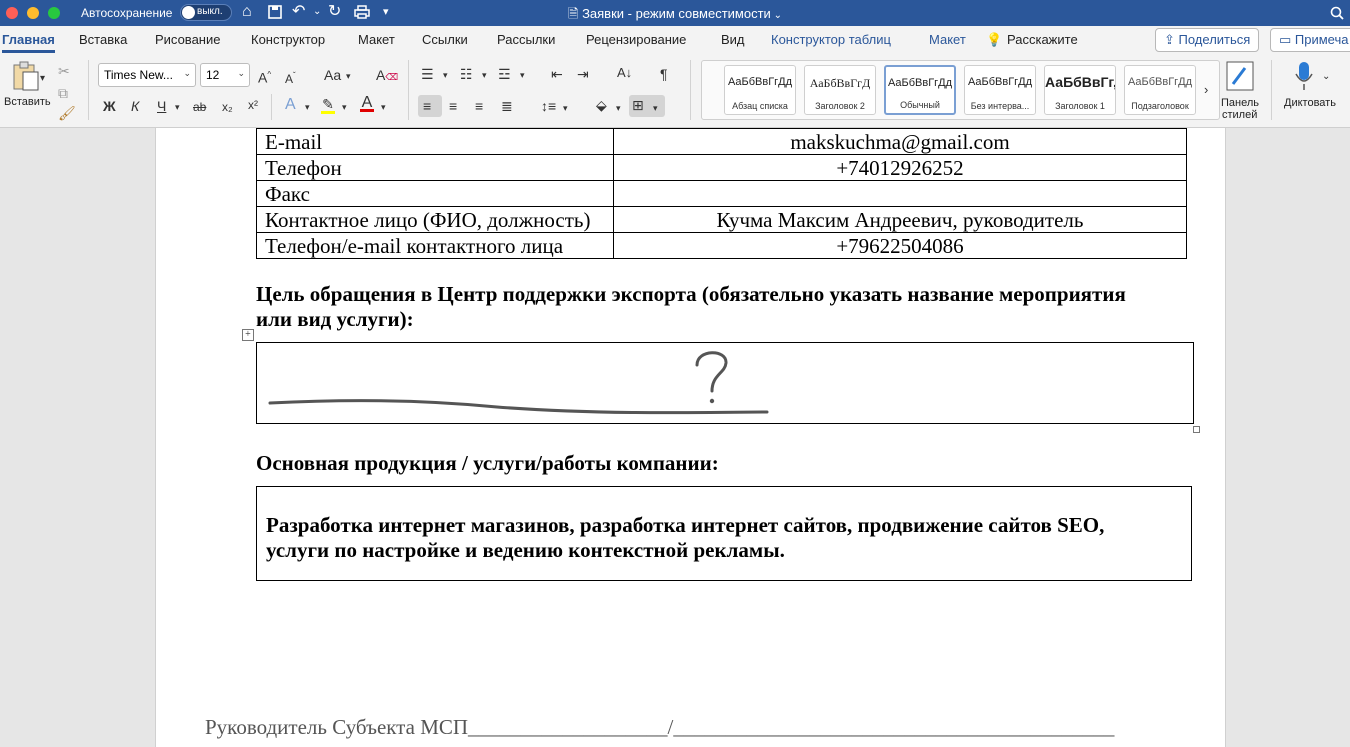  What do you see at coordinates (147, 75) in the screenshot?
I see `font-name-select: Times New... ⌄` at bounding box center [147, 75].